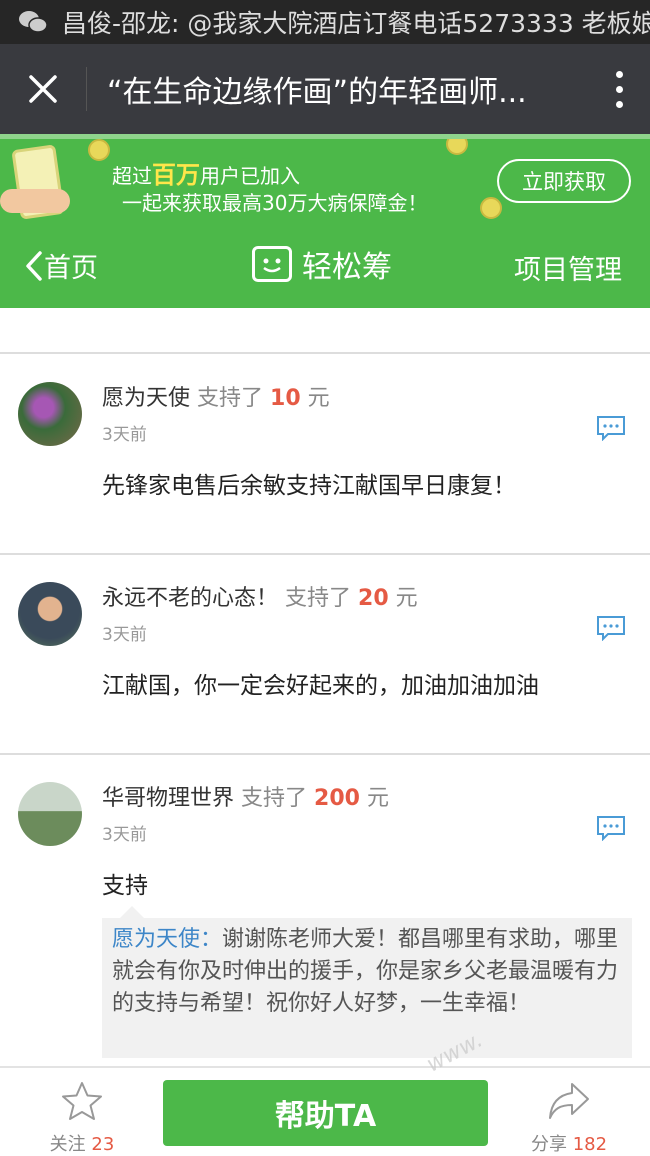 The height and width of the screenshot is (1156, 650). I want to click on amount: 10, so click(285, 398).